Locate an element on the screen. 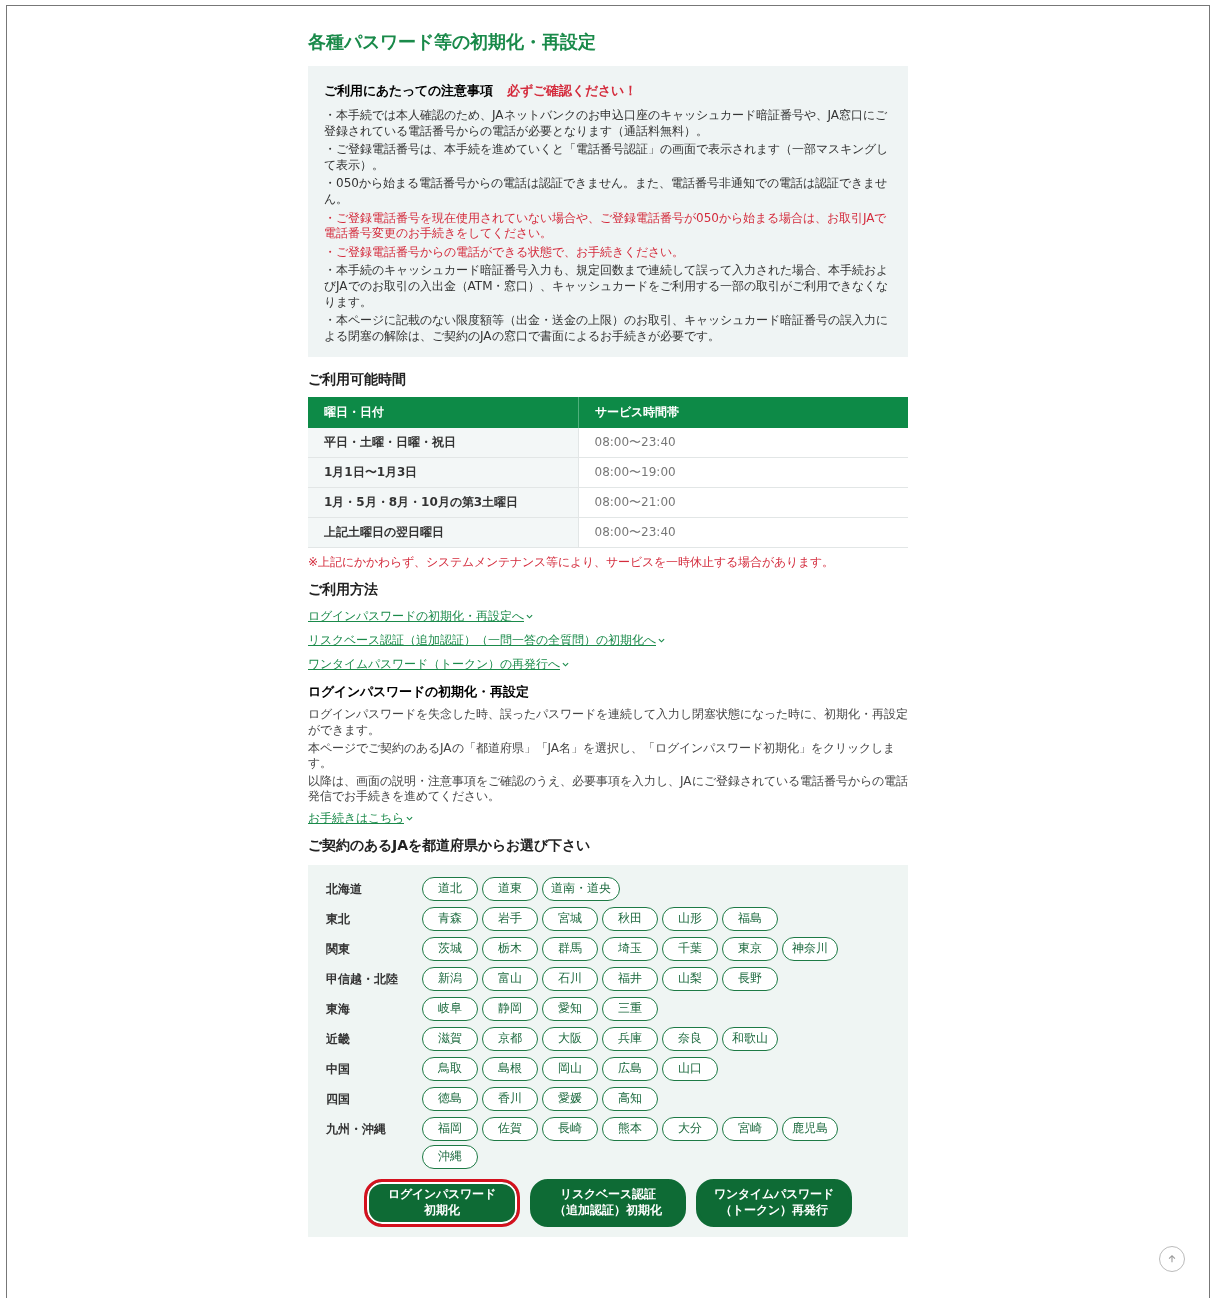  prefecture-button: 福岡 is located at coordinates (450, 1128).